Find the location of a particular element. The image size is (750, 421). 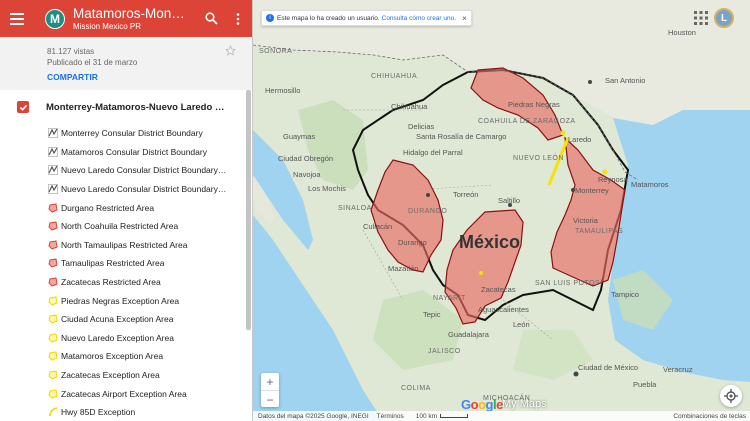

label-nuevo-leon: NUEVO LEÓN is located at coordinates (538, 158).